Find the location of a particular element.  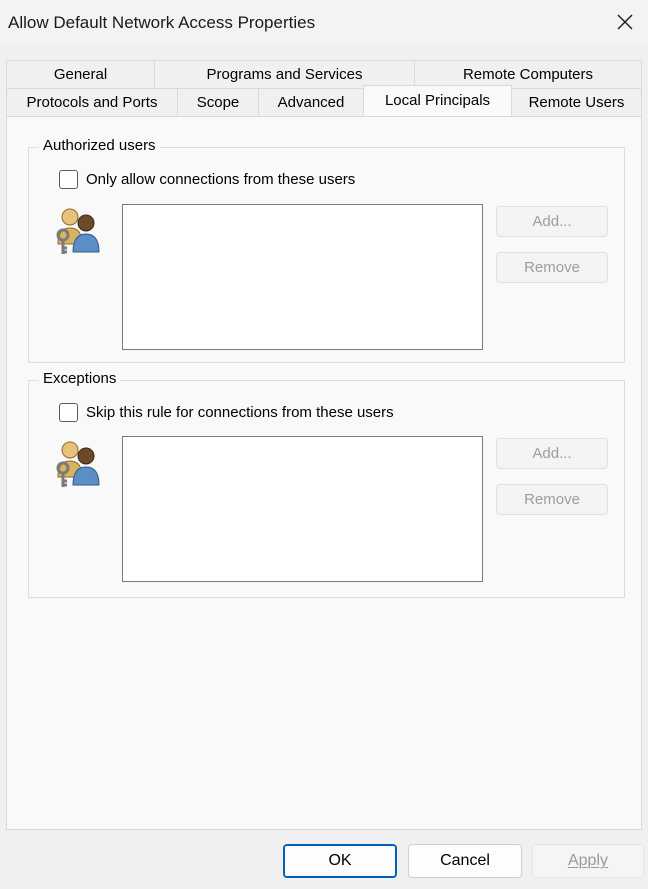

cancel-button: Cancel is located at coordinates (465, 861).